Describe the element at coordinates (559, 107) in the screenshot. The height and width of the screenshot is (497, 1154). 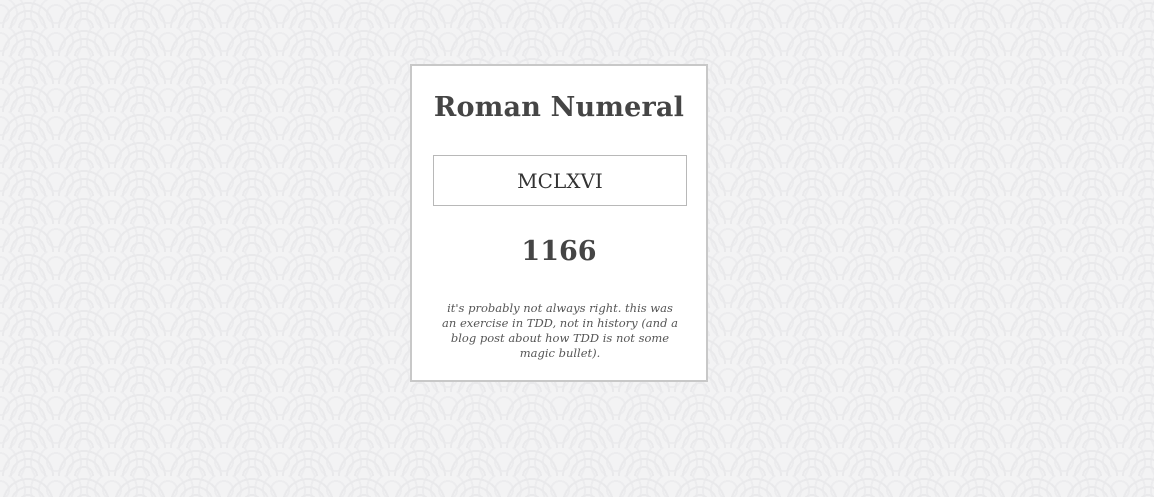
I see `page-title: Roman Numeral` at that location.